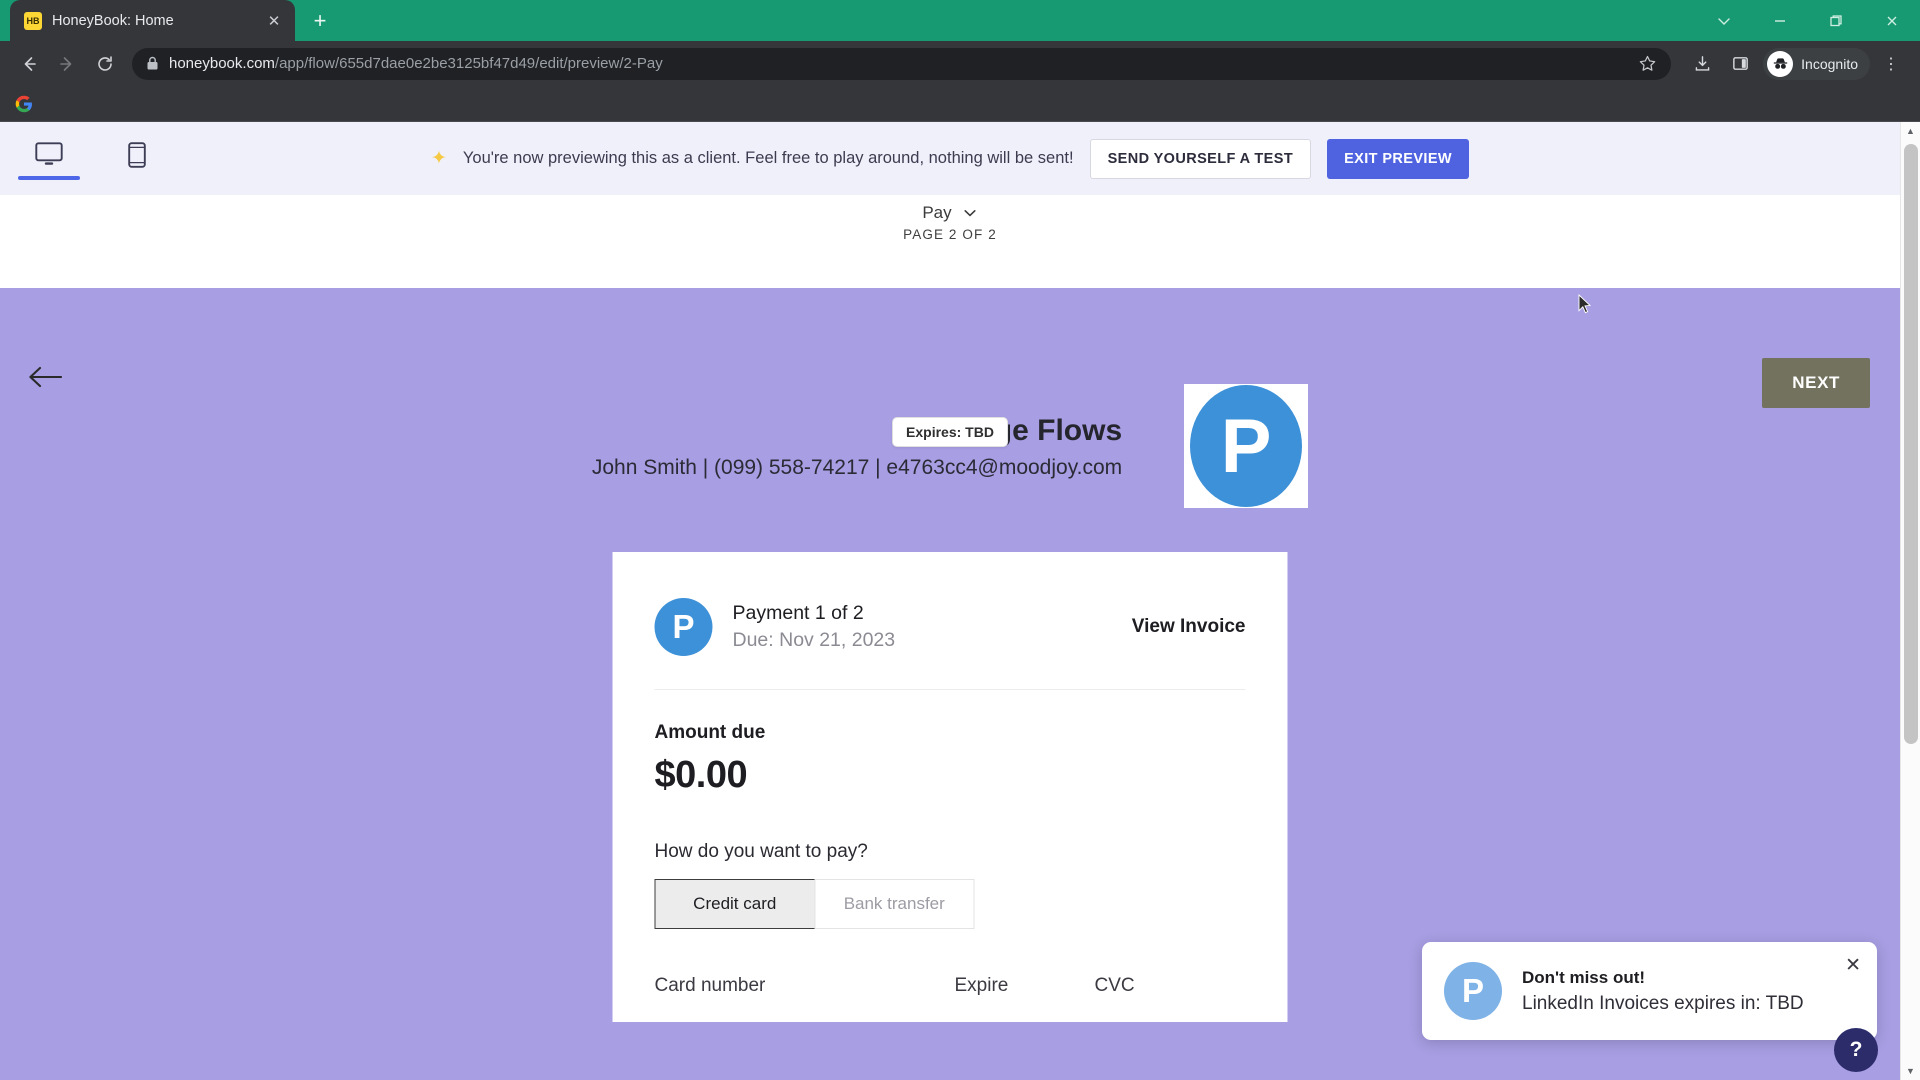 This screenshot has height=1080, width=1920. Describe the element at coordinates (1585, 306) in the screenshot. I see `mouse-cursor-icon` at that location.